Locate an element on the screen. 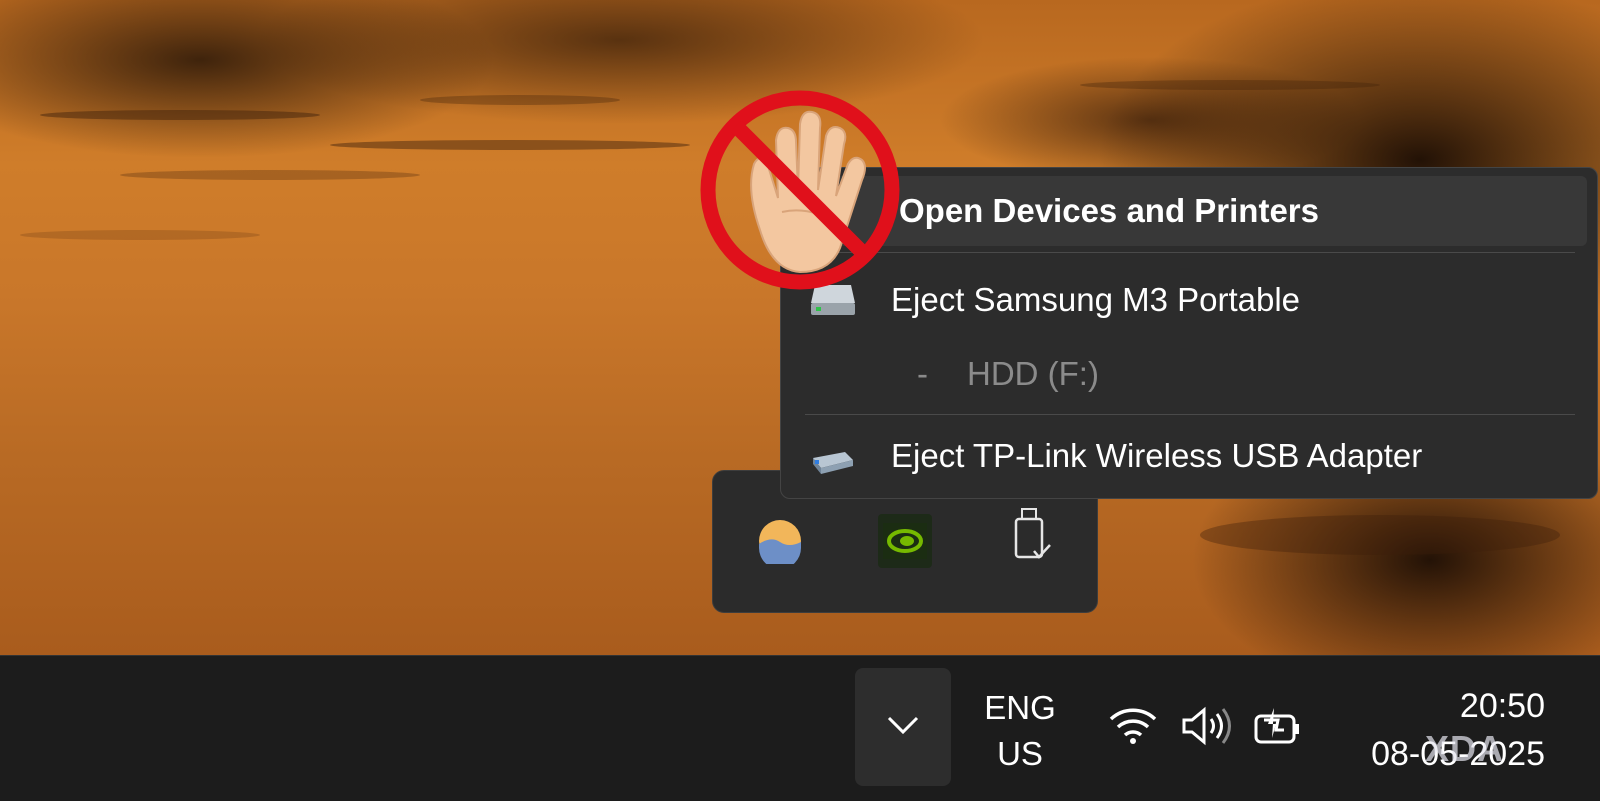 The image size is (1600, 801). weather-sun-icon is located at coordinates (780, 541).